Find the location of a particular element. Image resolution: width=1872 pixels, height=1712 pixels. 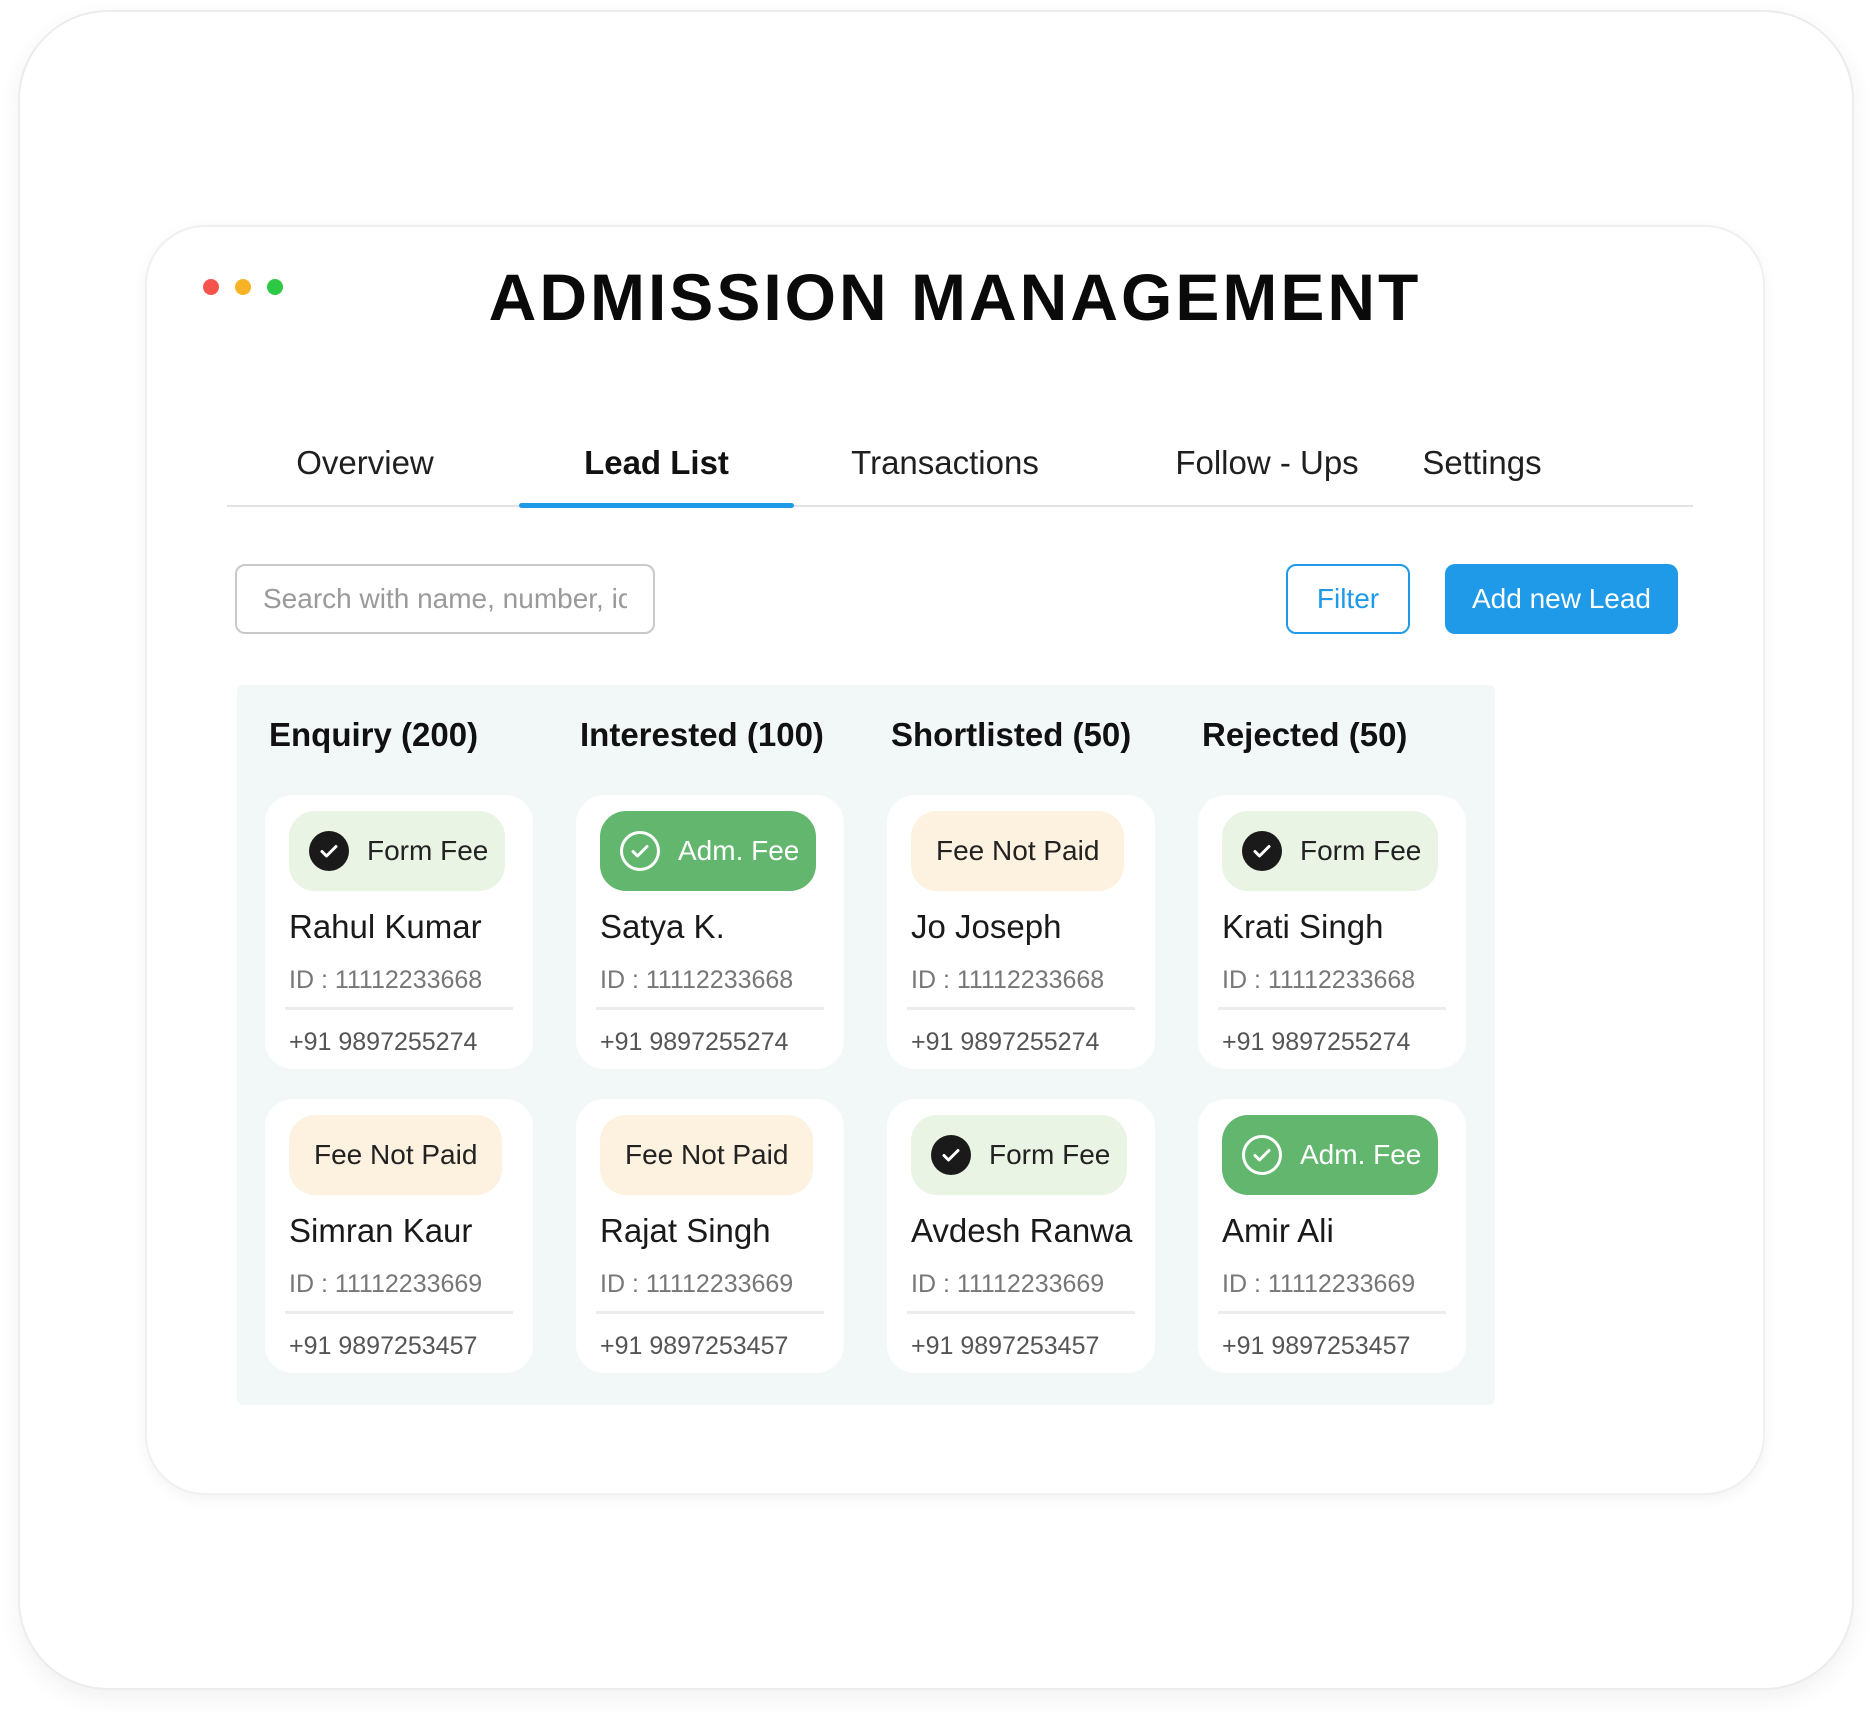

column-title: Rejected (50) is located at coordinates (1305, 734).